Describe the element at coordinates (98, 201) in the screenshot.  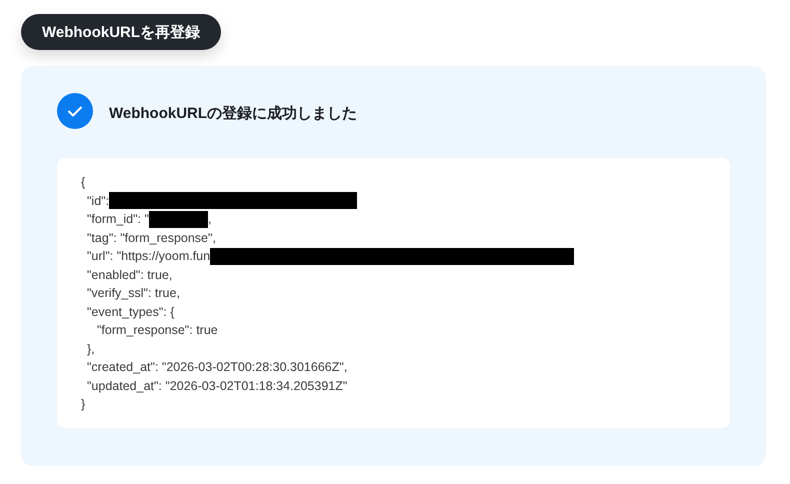
I see `code-text: "id":` at that location.